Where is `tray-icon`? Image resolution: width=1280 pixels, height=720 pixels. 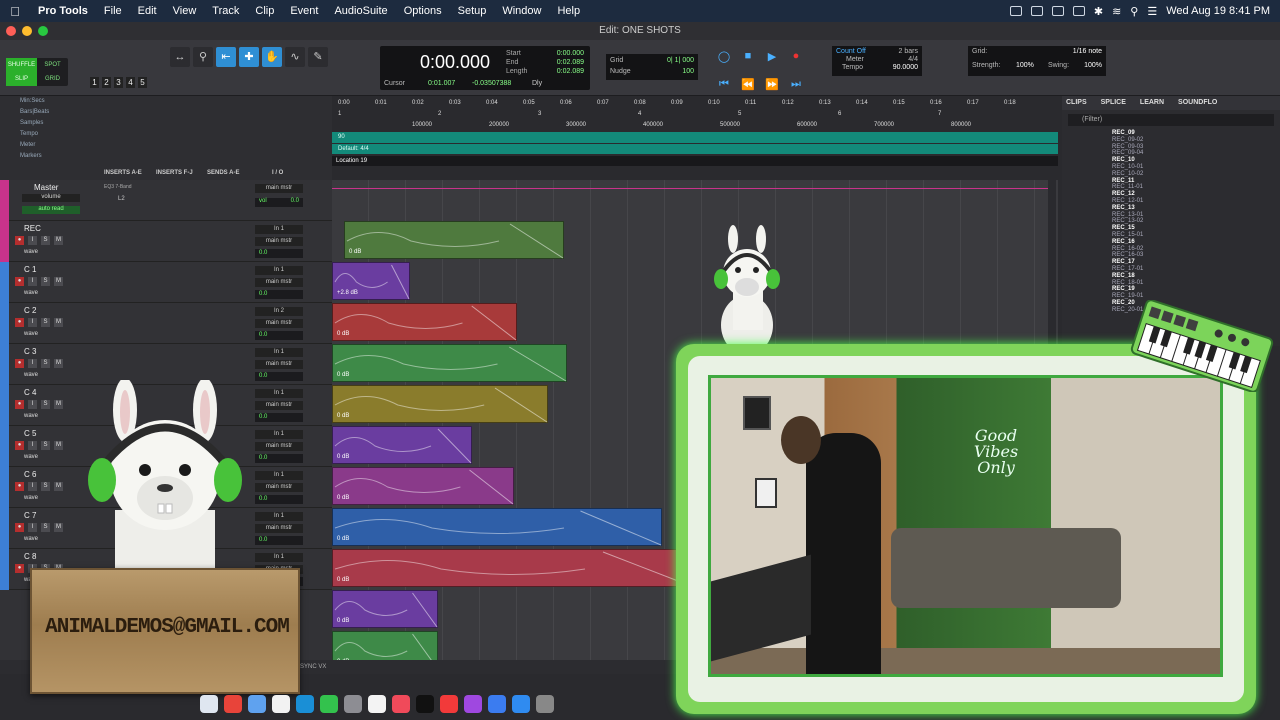
tray-icon is located at coordinates (1078, 11).